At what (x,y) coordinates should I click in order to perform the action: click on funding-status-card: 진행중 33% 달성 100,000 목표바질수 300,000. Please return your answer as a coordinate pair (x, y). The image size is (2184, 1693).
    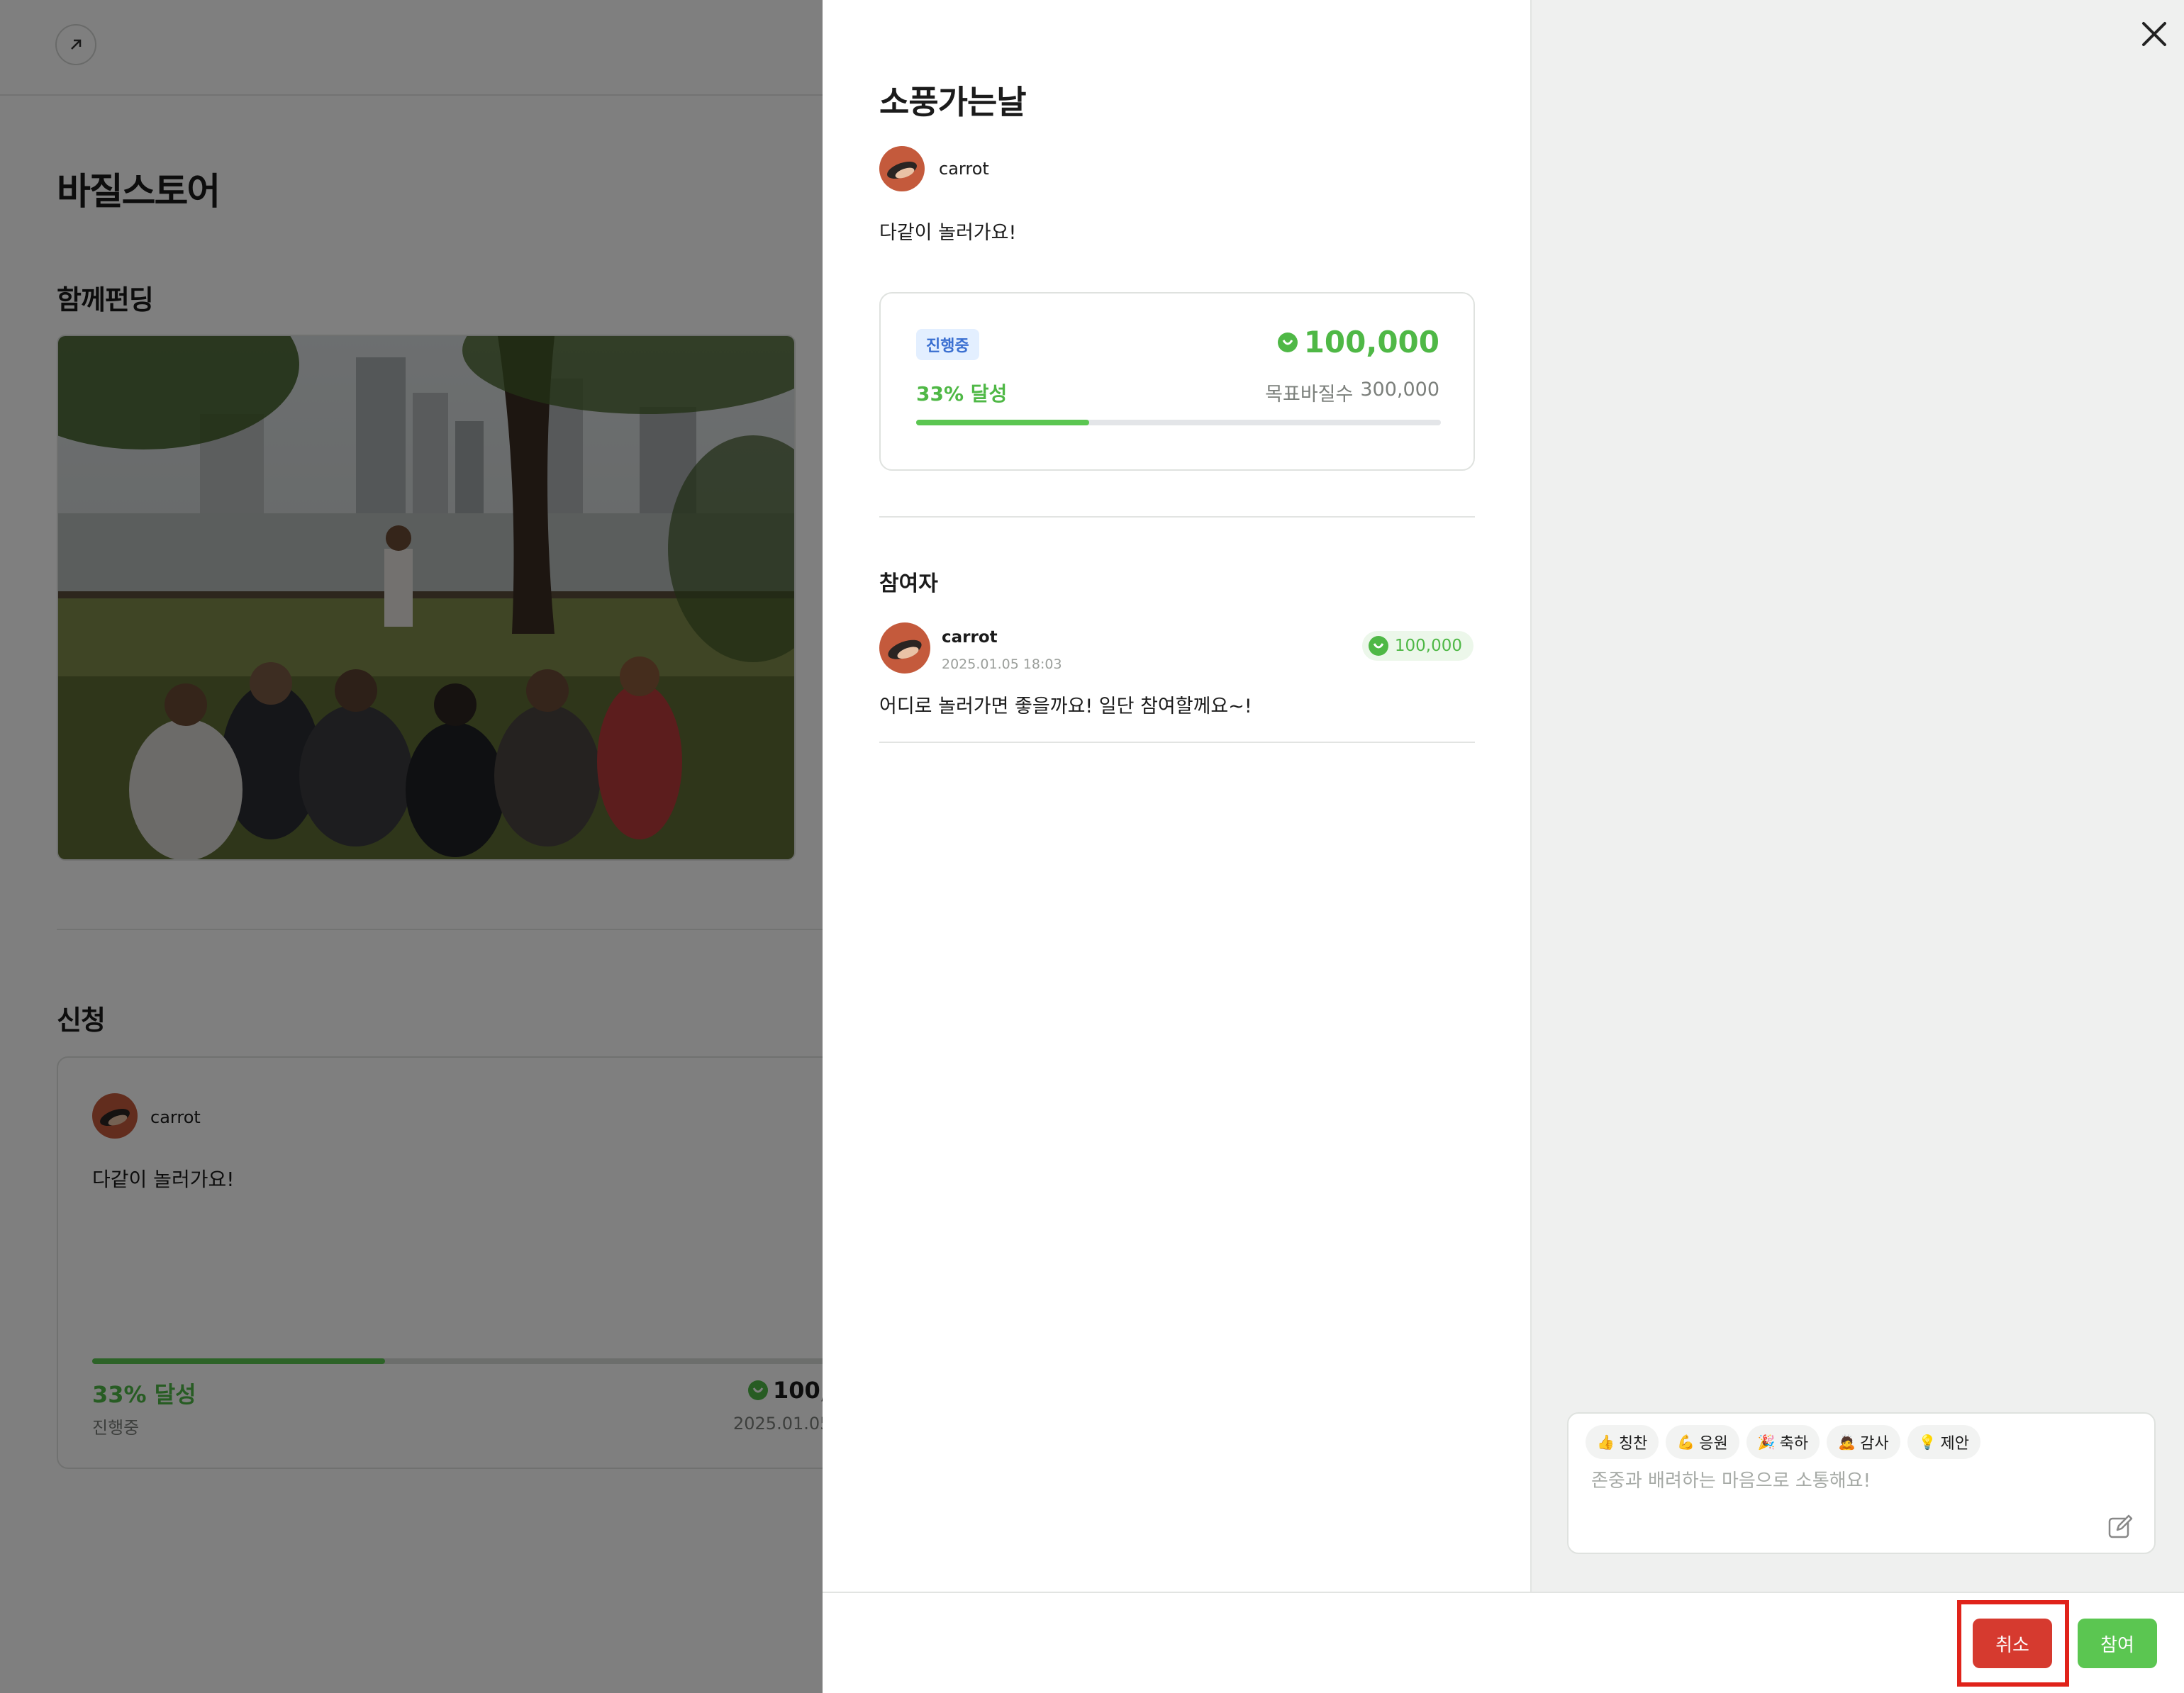
    Looking at the image, I should click on (1177, 381).